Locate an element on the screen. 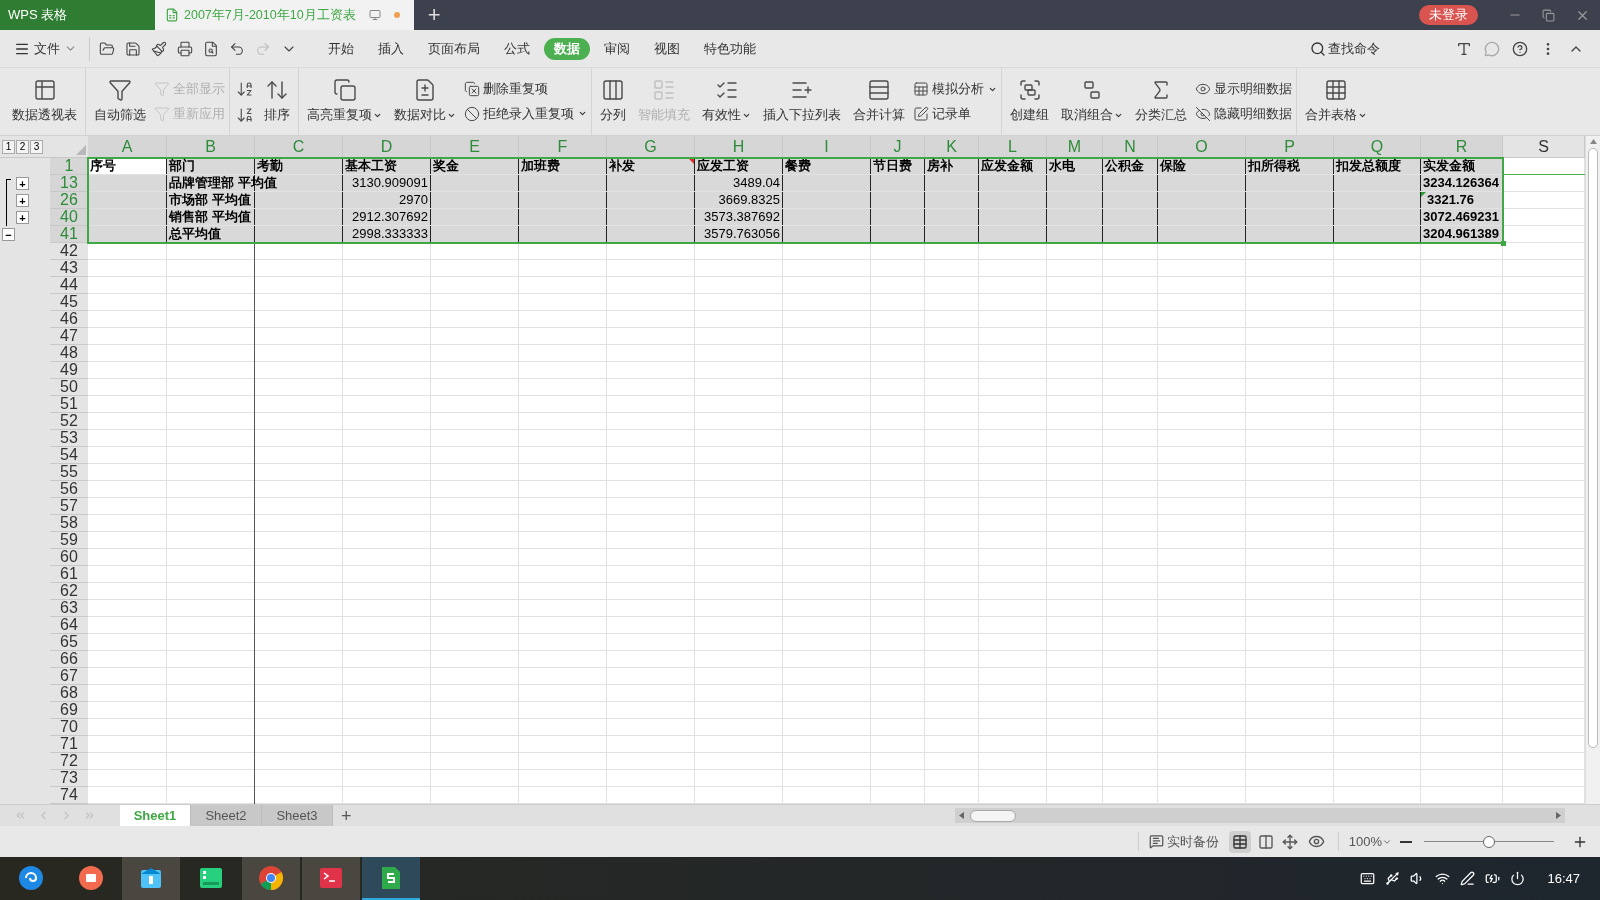 The height and width of the screenshot is (900, 1600). menu-tab: 视图 is located at coordinates (667, 48).